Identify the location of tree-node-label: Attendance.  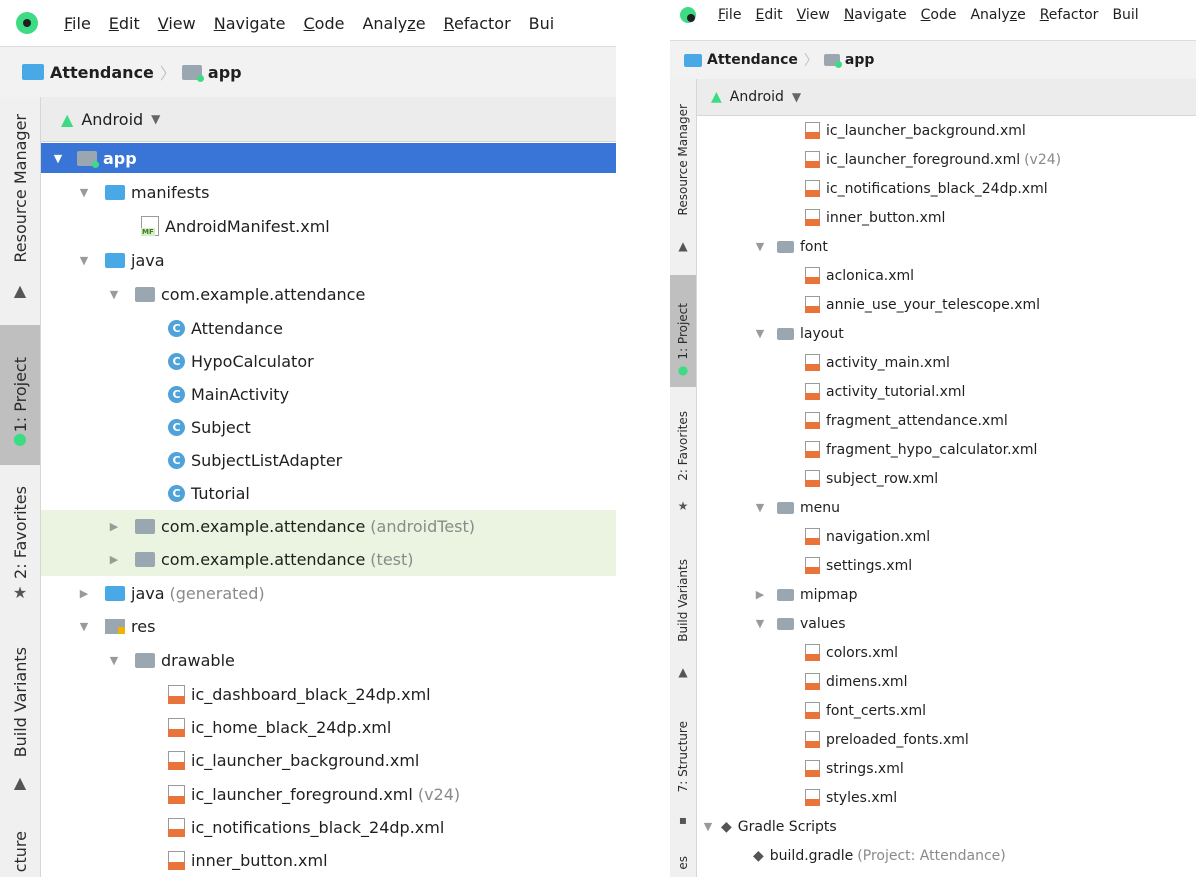
(237, 328).